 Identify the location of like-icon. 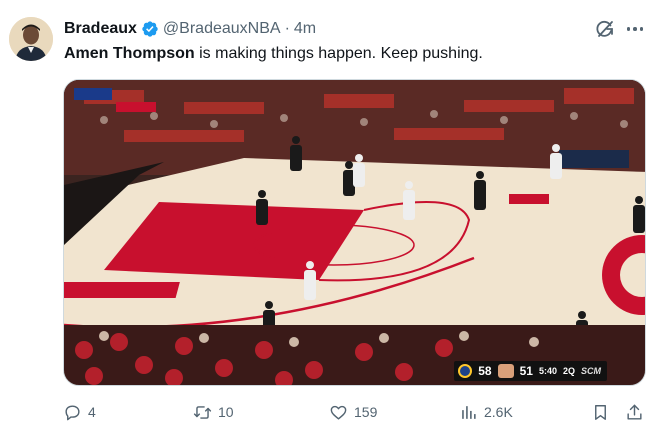
(338, 412).